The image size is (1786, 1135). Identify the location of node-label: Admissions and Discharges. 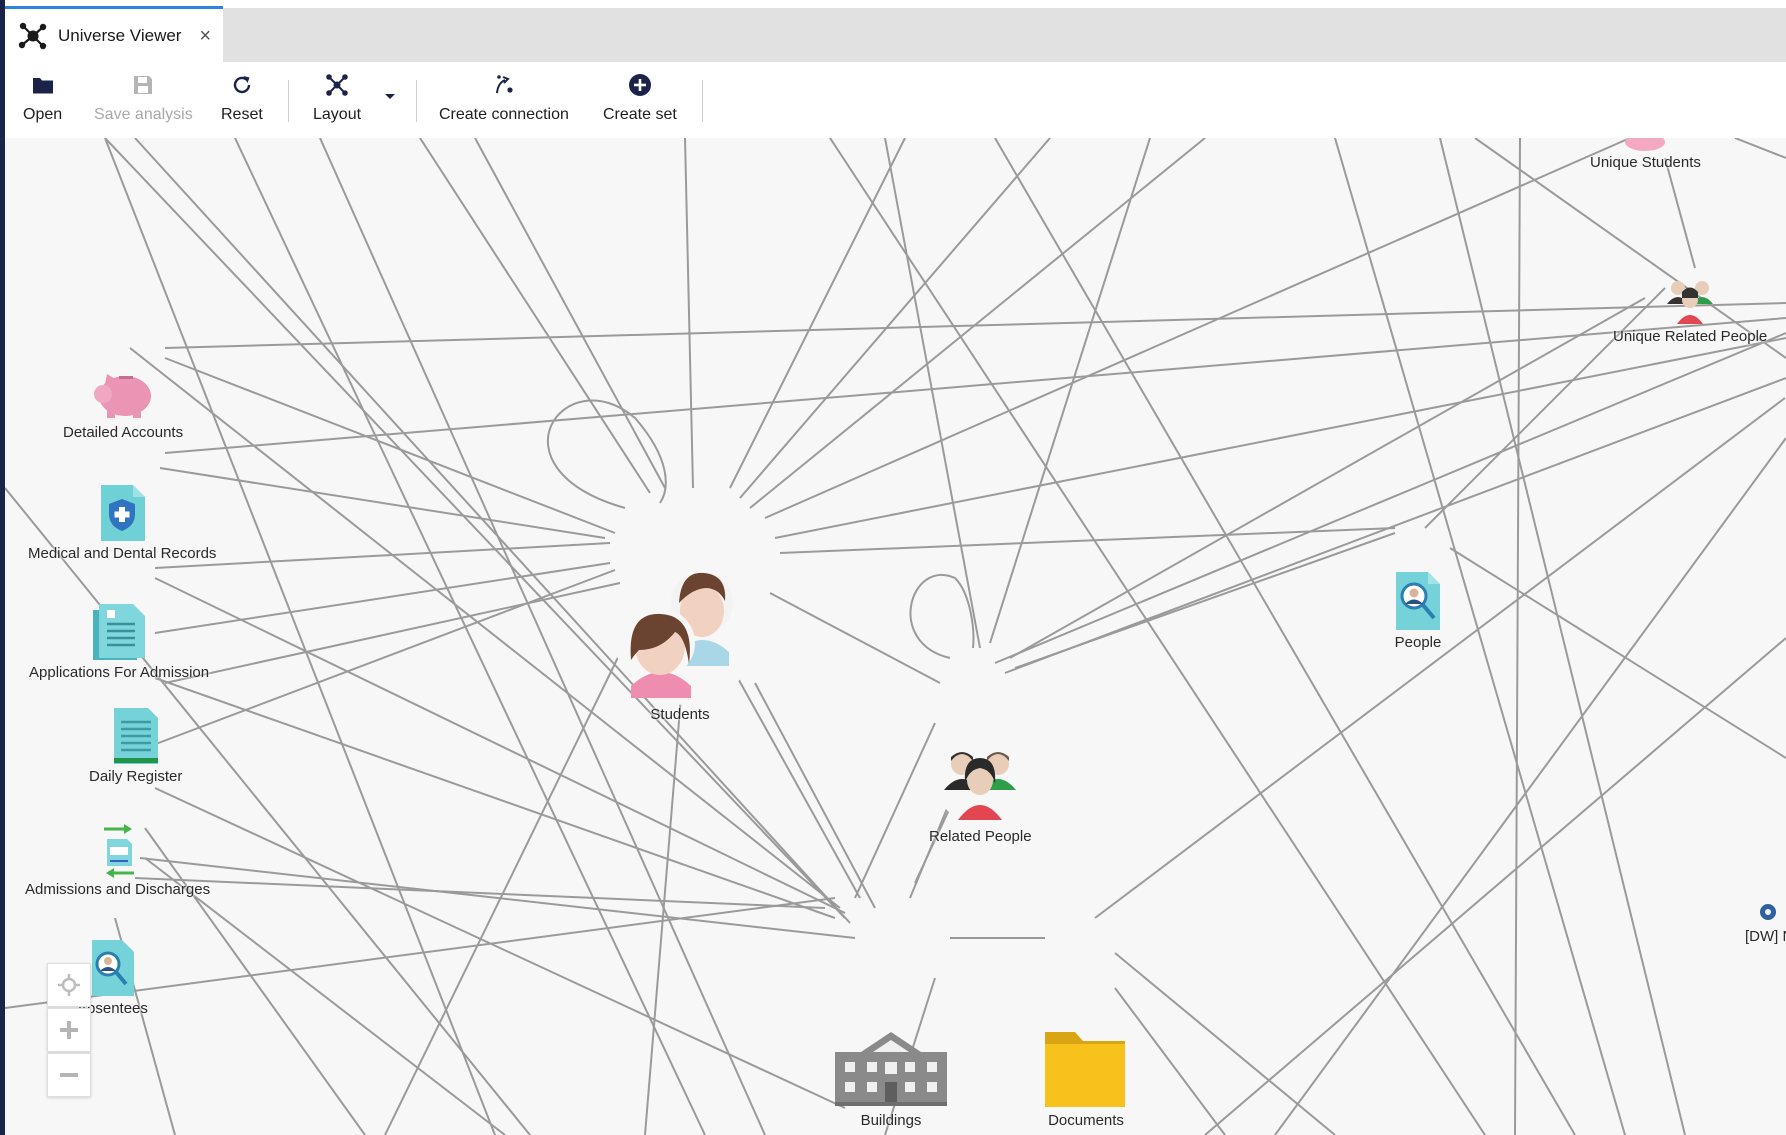
(118, 889).